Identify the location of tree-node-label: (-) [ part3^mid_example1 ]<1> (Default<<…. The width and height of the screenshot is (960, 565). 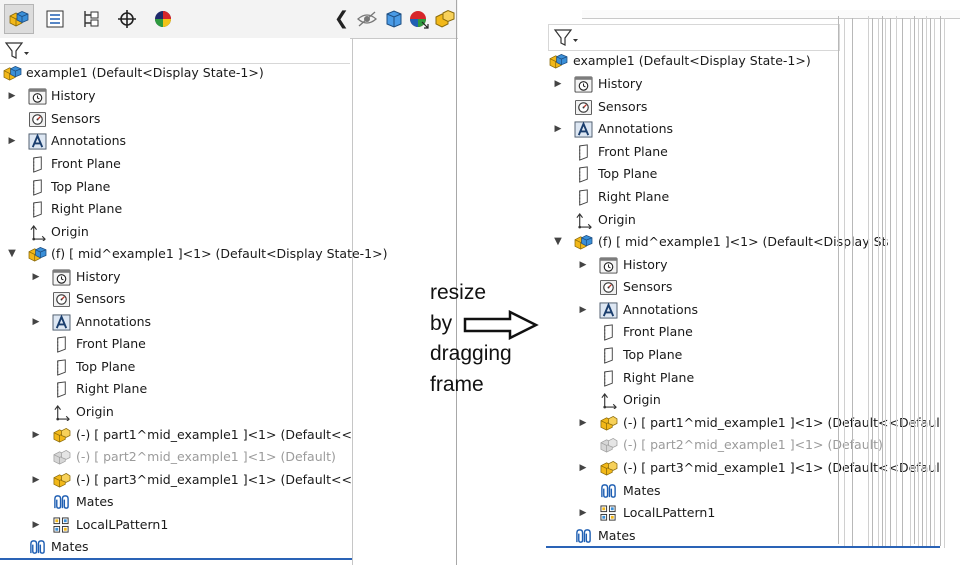
(214, 479).